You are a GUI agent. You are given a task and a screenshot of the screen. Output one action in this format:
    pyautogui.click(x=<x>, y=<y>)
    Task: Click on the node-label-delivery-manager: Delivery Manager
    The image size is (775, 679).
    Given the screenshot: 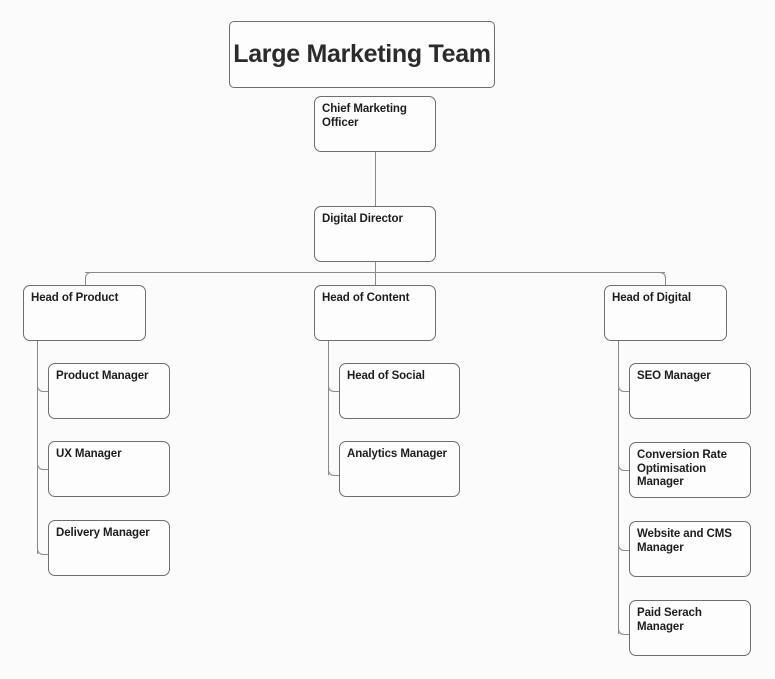 What is the action you would take?
    pyautogui.click(x=103, y=533)
    